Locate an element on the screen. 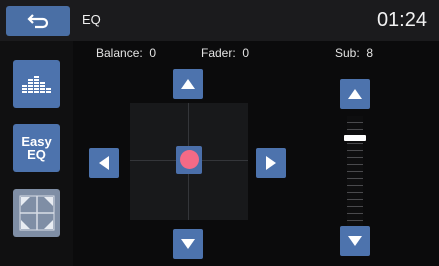 This screenshot has height=266, width=439. return-arrow-icon is located at coordinates (38, 21).